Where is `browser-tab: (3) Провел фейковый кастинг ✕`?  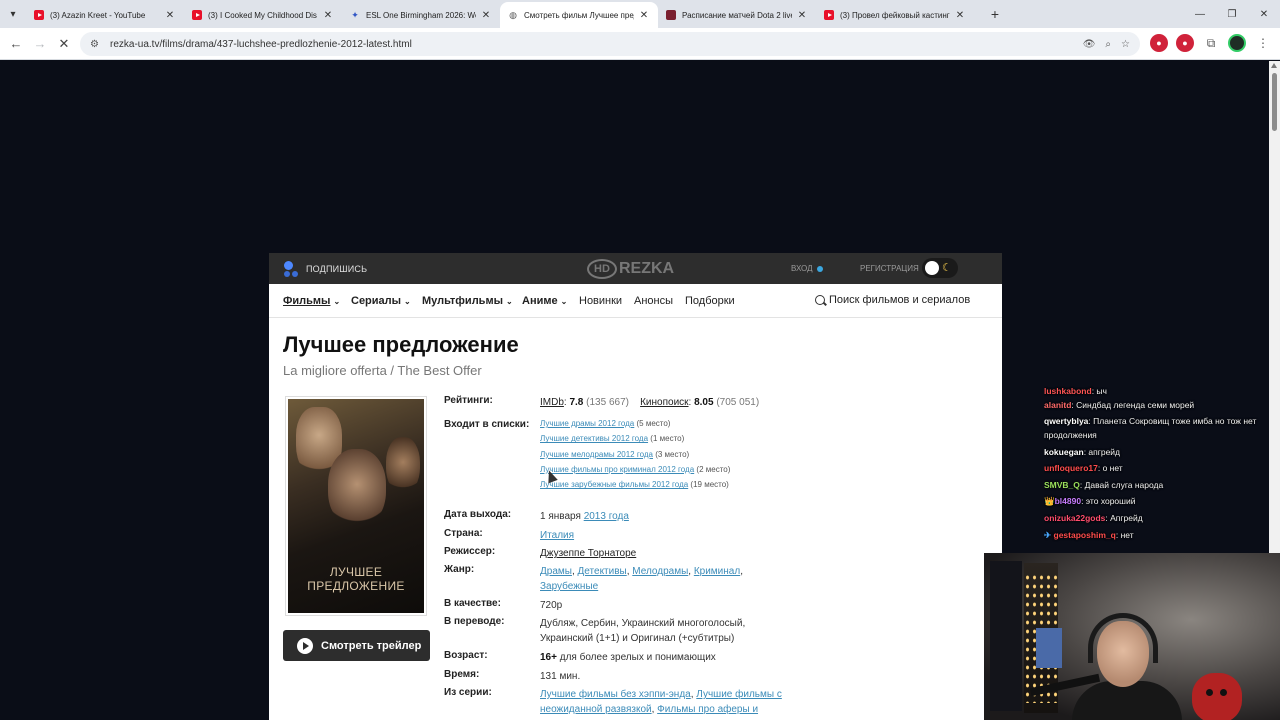 browser-tab: (3) Провел фейковый кастинг ✕ is located at coordinates (895, 15).